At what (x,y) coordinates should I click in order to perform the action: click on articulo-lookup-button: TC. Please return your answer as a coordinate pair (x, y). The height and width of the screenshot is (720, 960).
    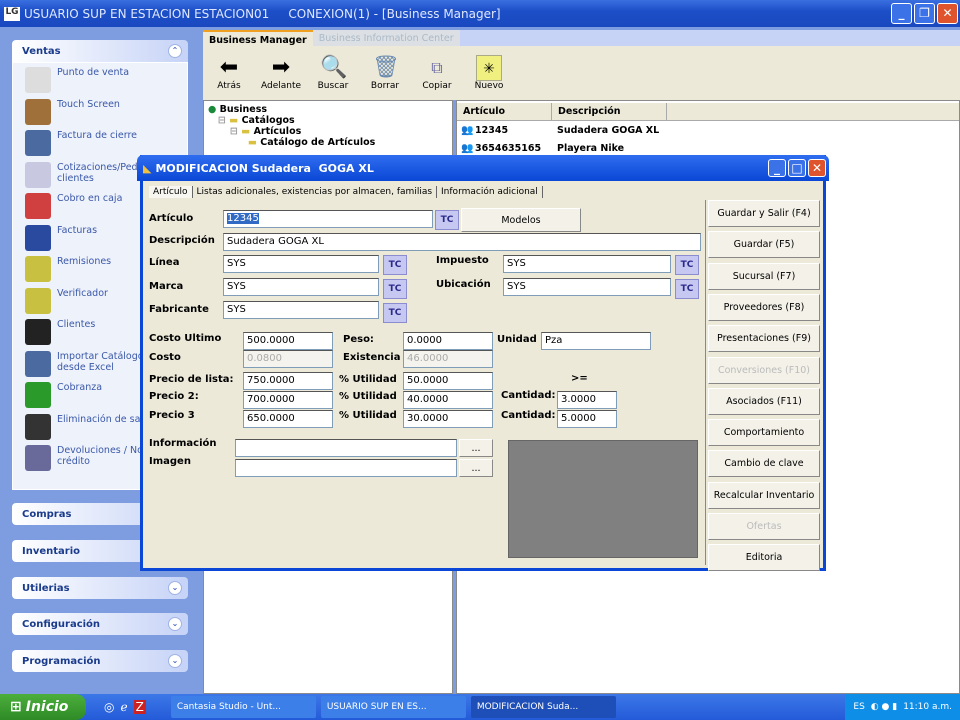
    Looking at the image, I should click on (447, 220).